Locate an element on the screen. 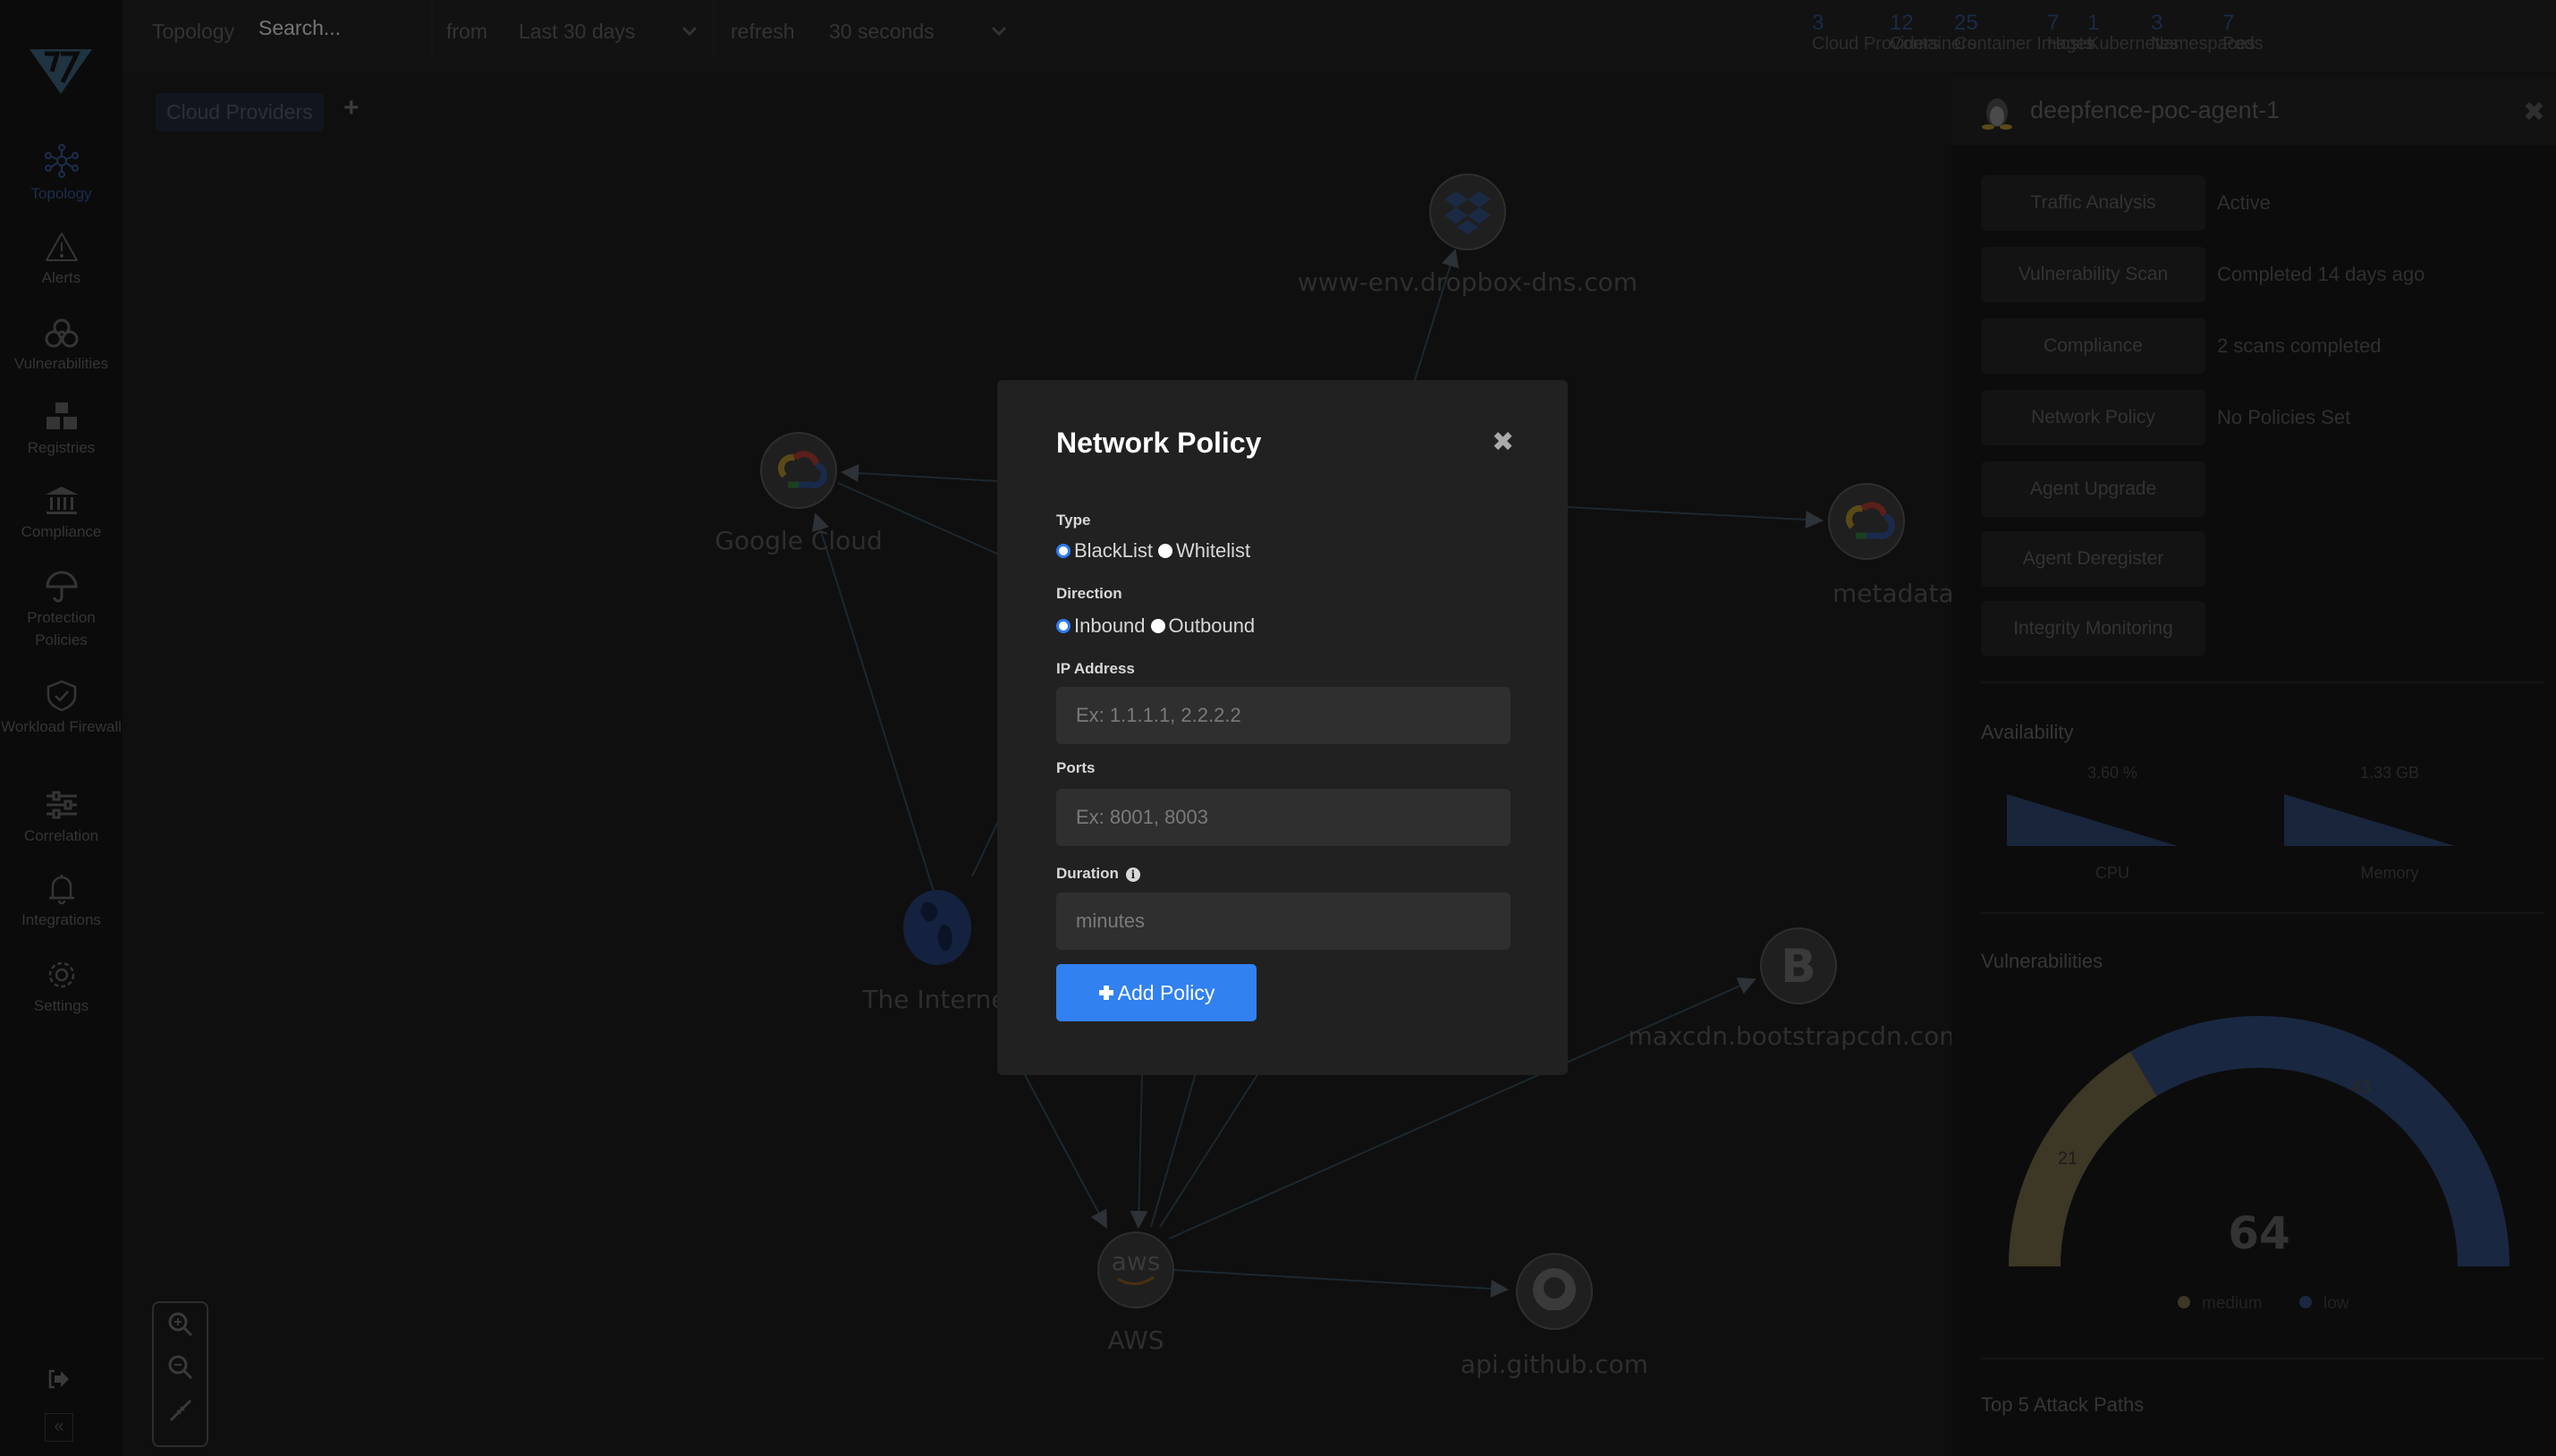 The image size is (2556, 1456). traffic-analysis-status: Active is located at coordinates (2244, 202).